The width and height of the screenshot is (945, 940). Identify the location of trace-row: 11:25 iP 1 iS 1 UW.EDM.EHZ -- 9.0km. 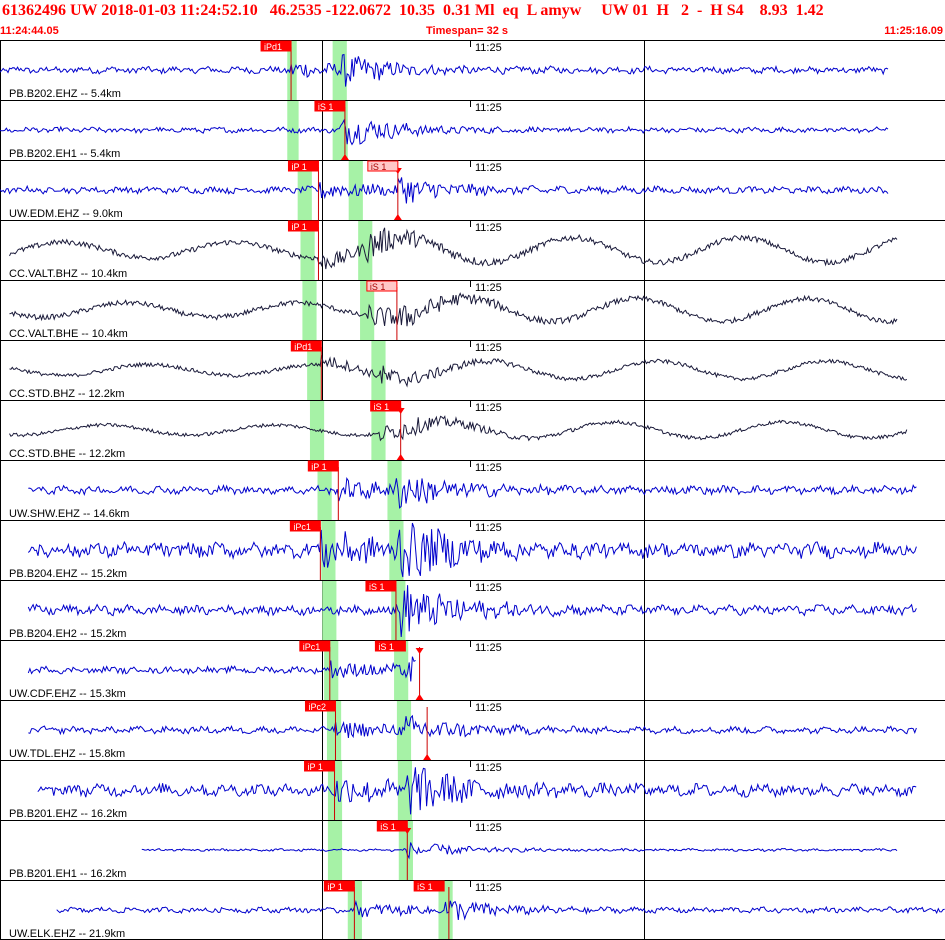
(472, 190).